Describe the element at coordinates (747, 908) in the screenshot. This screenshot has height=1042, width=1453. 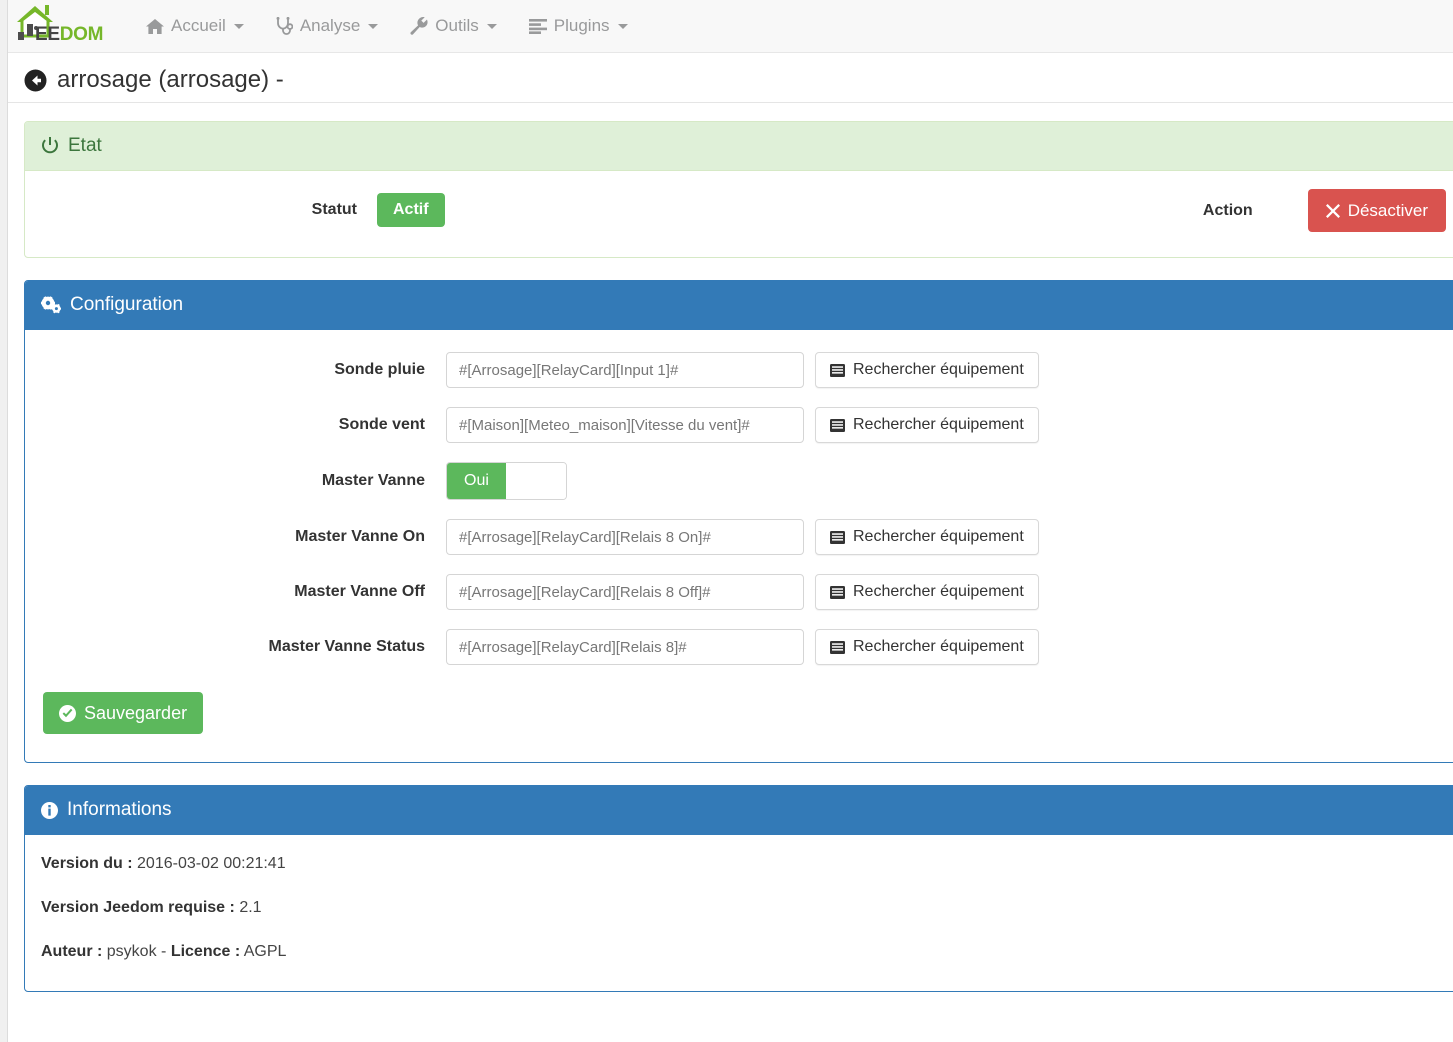
I see `info-line-version-jeedom: Version Jeedom requise : 2.1` at that location.